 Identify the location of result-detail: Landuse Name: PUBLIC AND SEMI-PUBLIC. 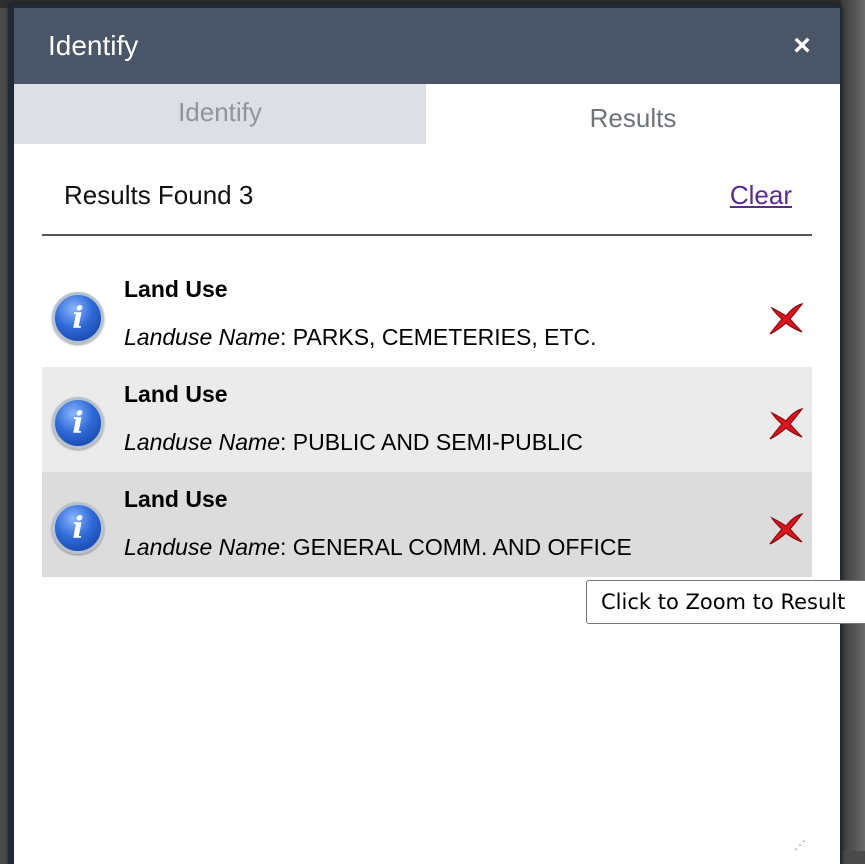
(353, 442).